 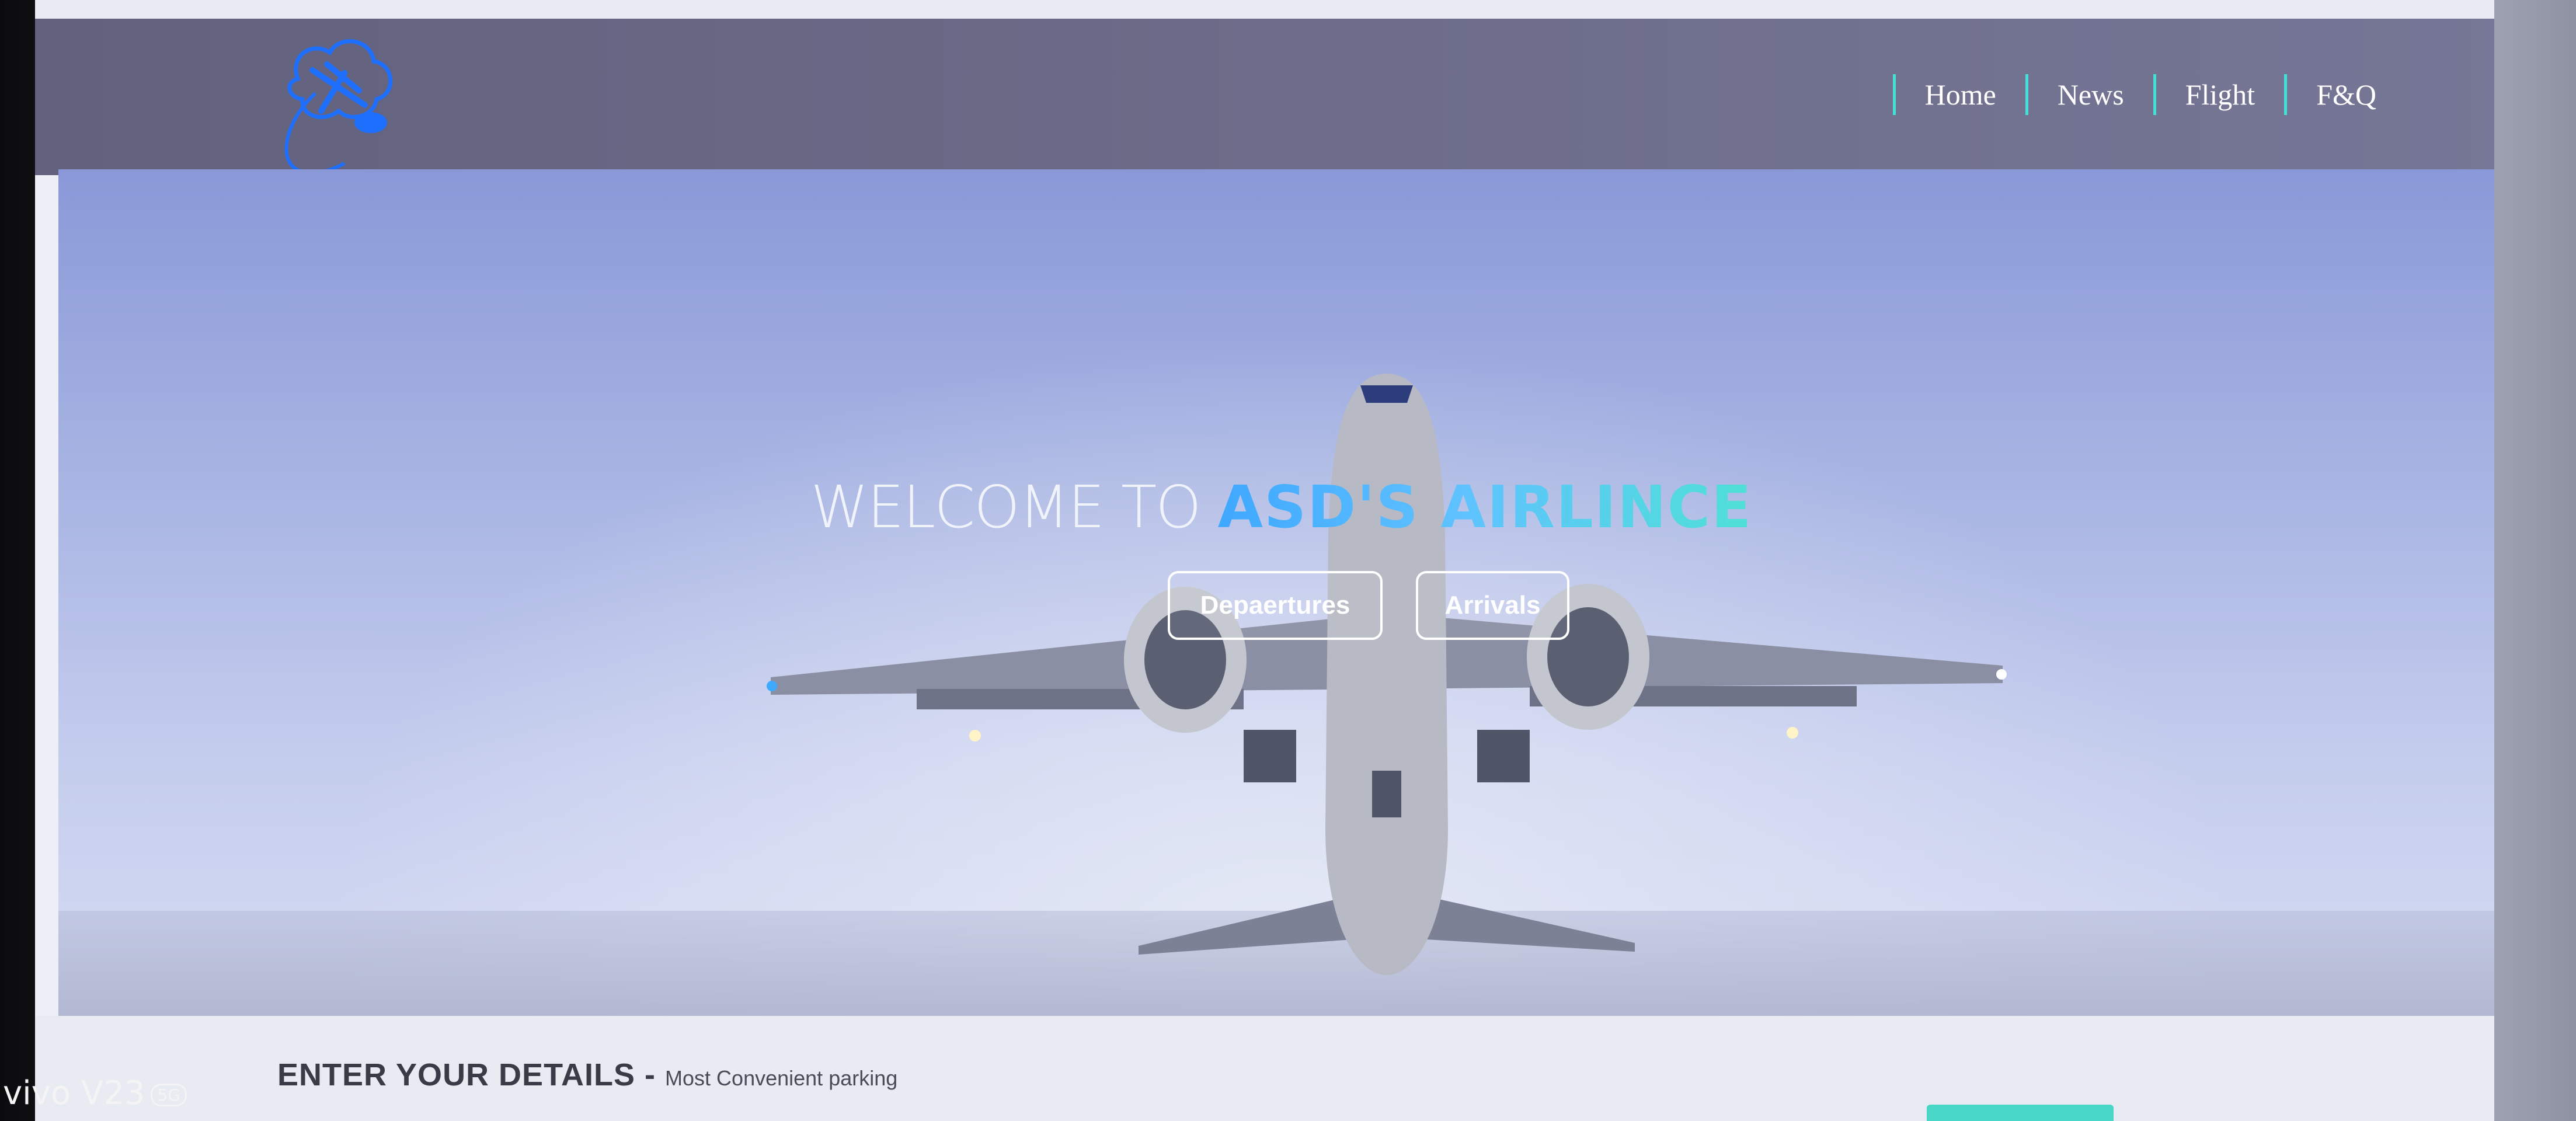 I want to click on main-nav: Home News Flight F&Q, so click(x=2149, y=94).